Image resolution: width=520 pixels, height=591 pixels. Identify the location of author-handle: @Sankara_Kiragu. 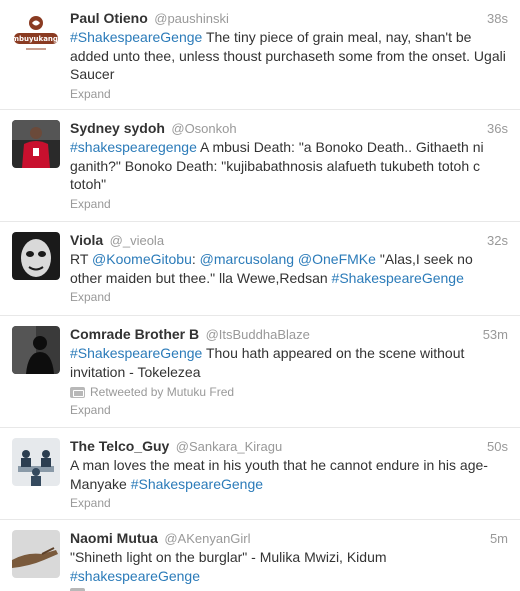
(229, 446).